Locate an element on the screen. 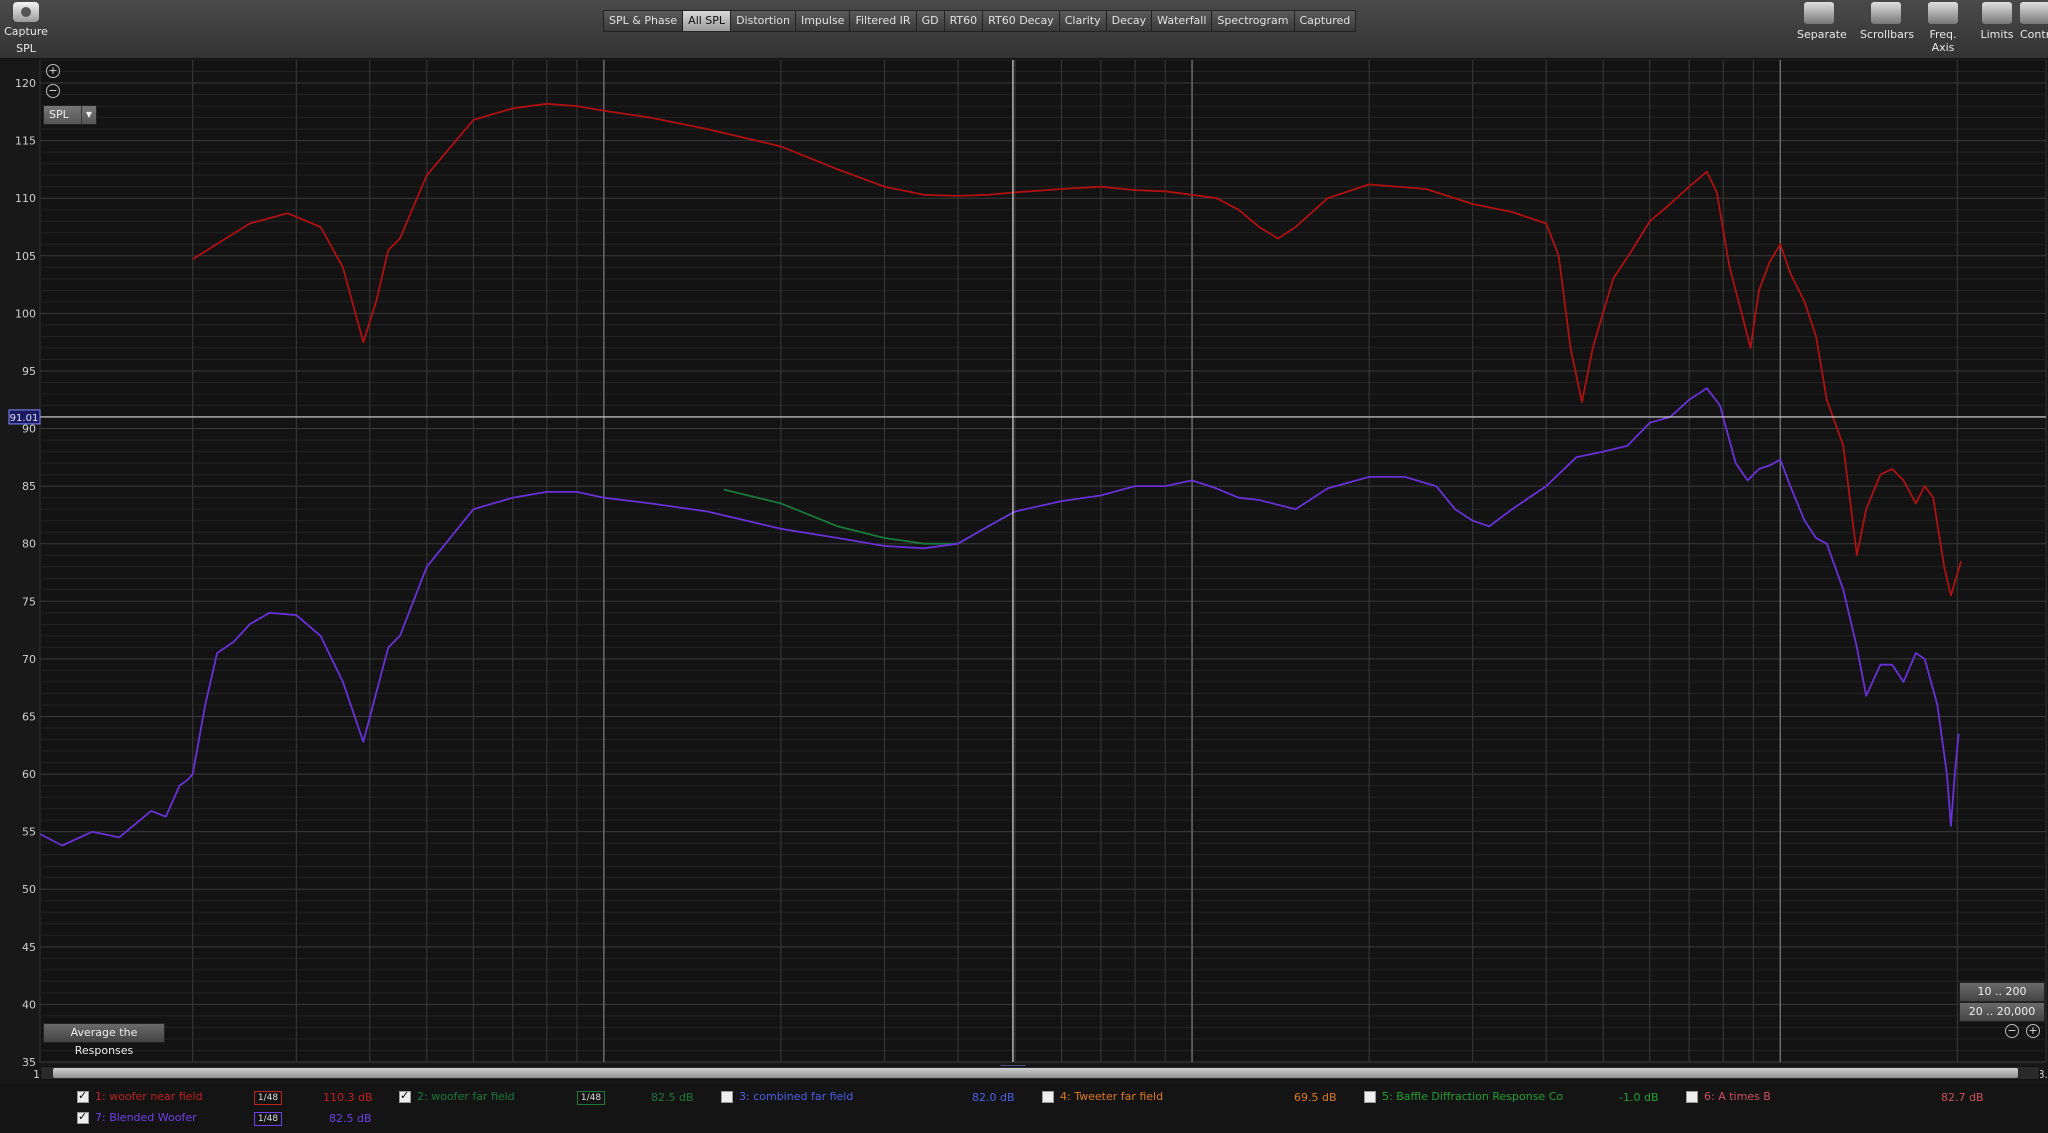 The height and width of the screenshot is (1133, 2048). tab-captured: Captured is located at coordinates (1325, 21).